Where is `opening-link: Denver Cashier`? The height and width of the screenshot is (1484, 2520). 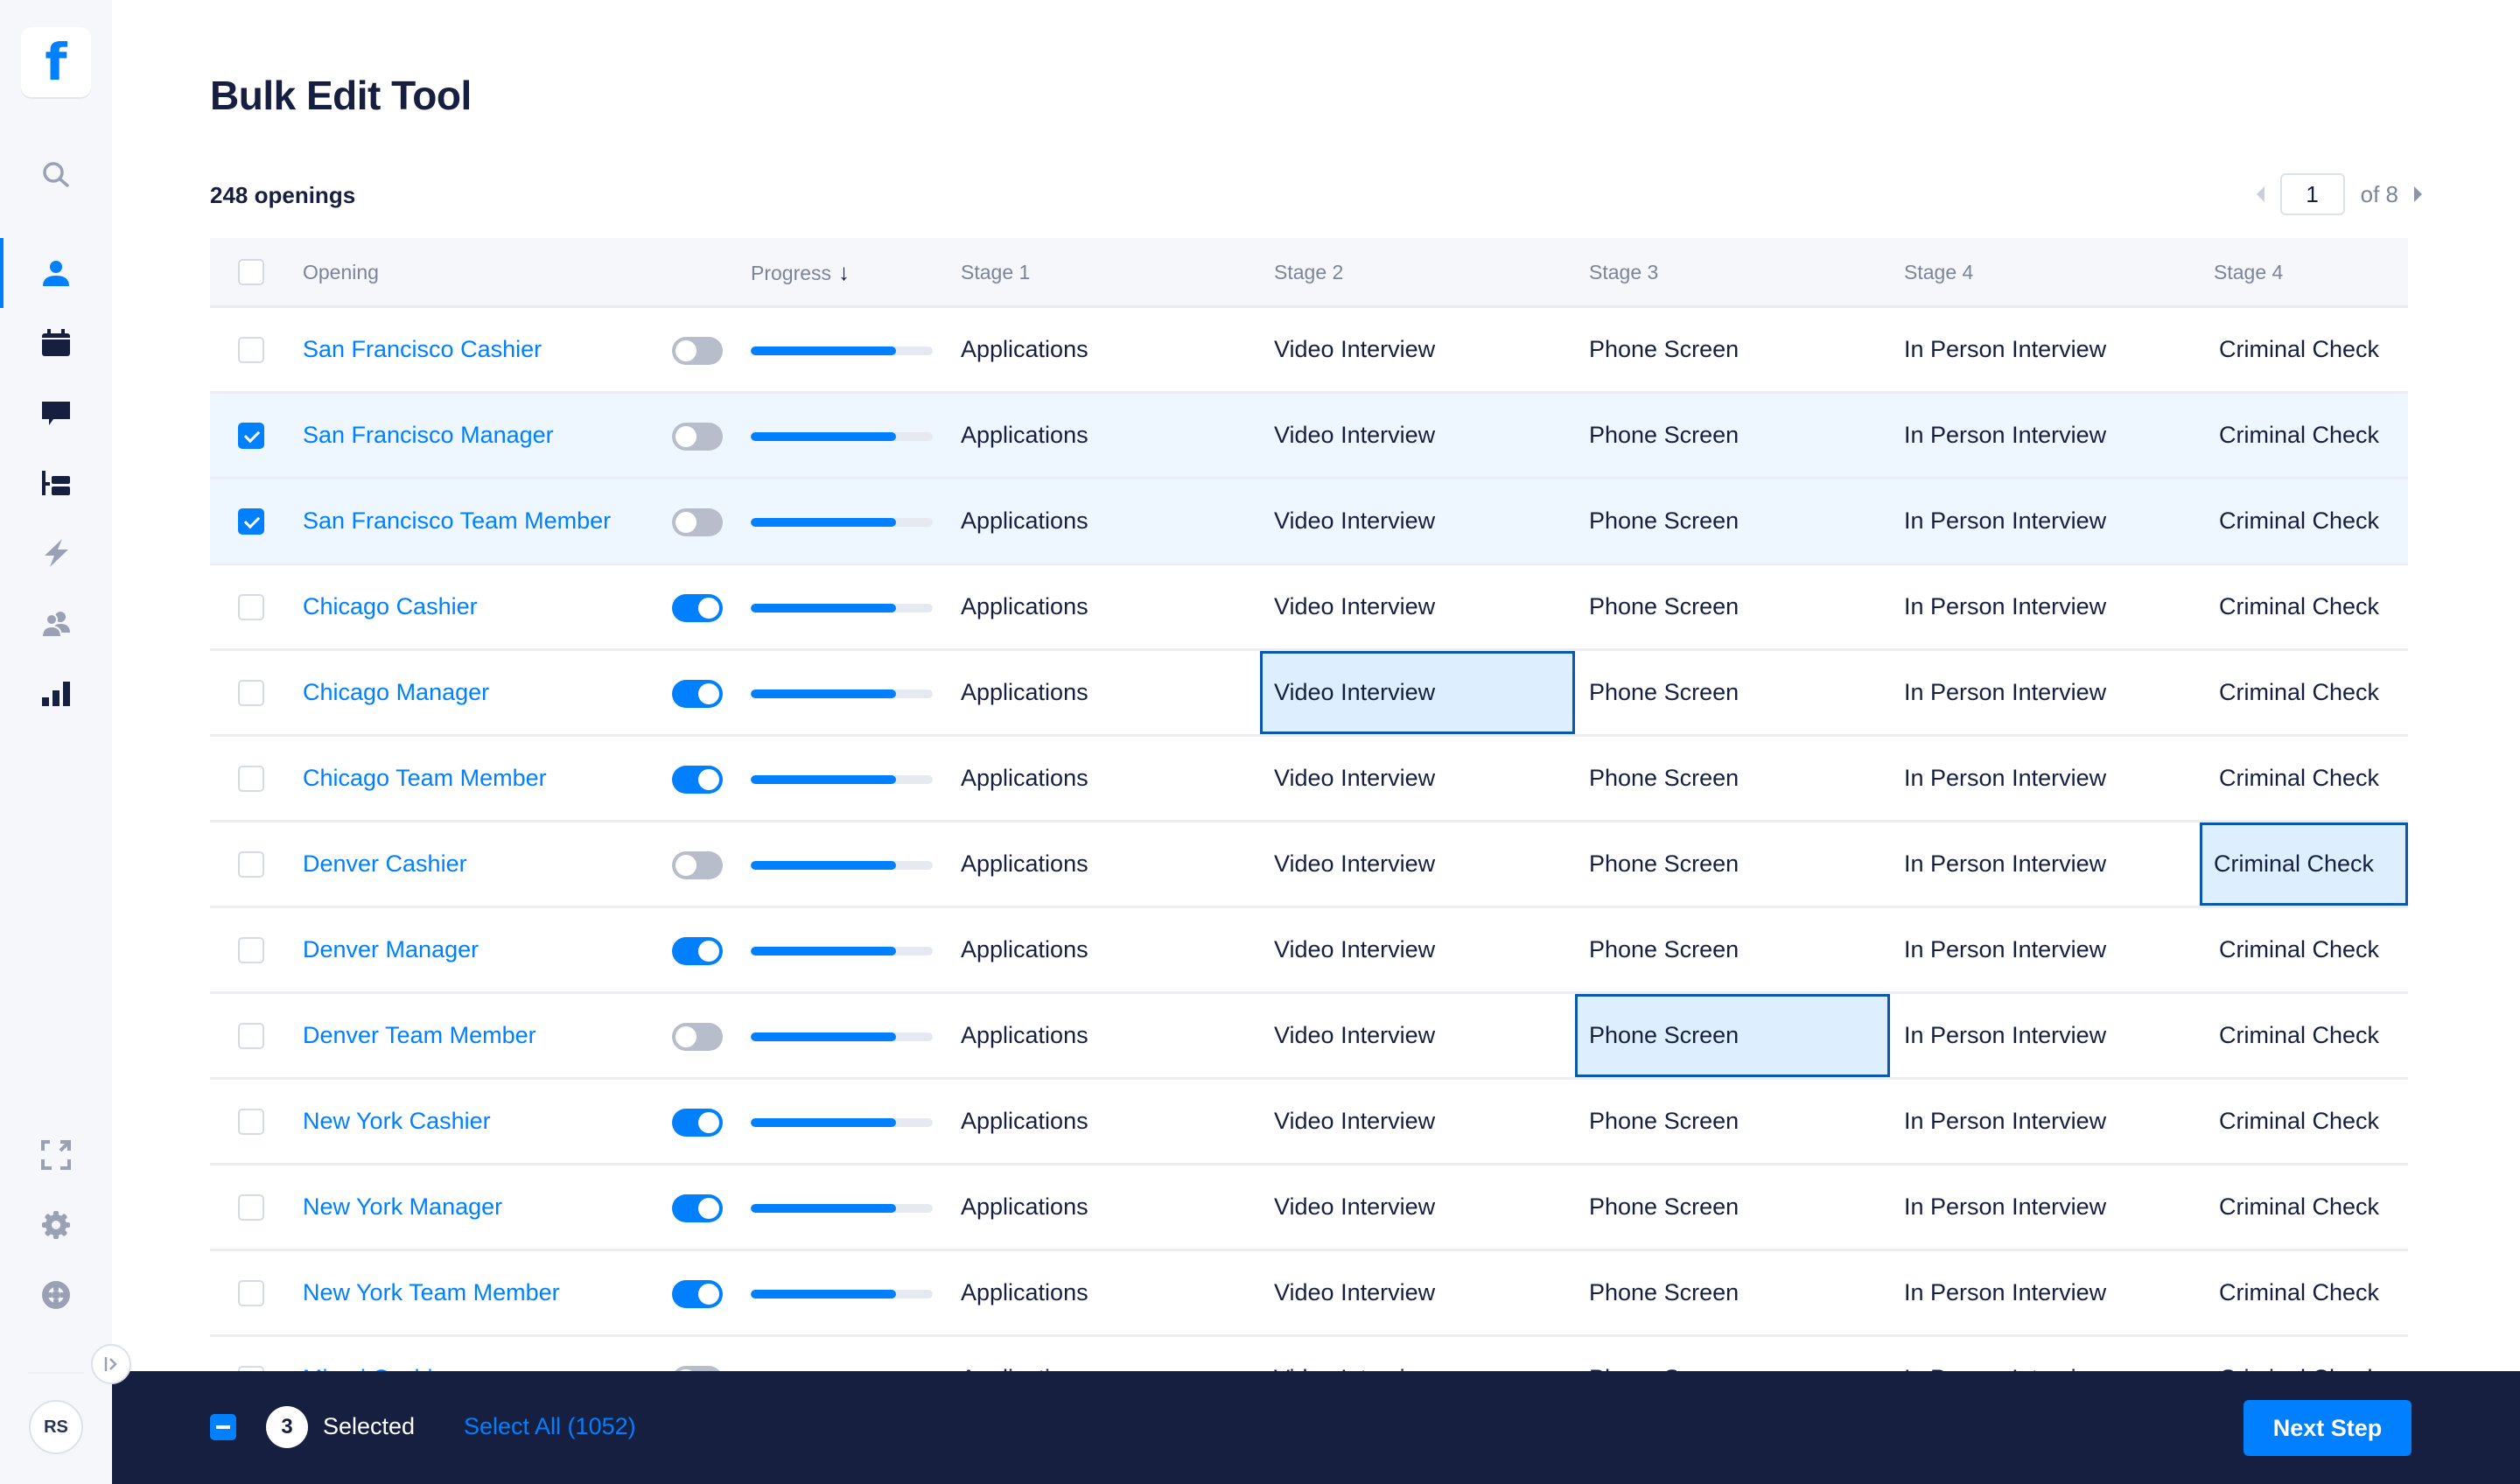 opening-link: Denver Cashier is located at coordinates (385, 864).